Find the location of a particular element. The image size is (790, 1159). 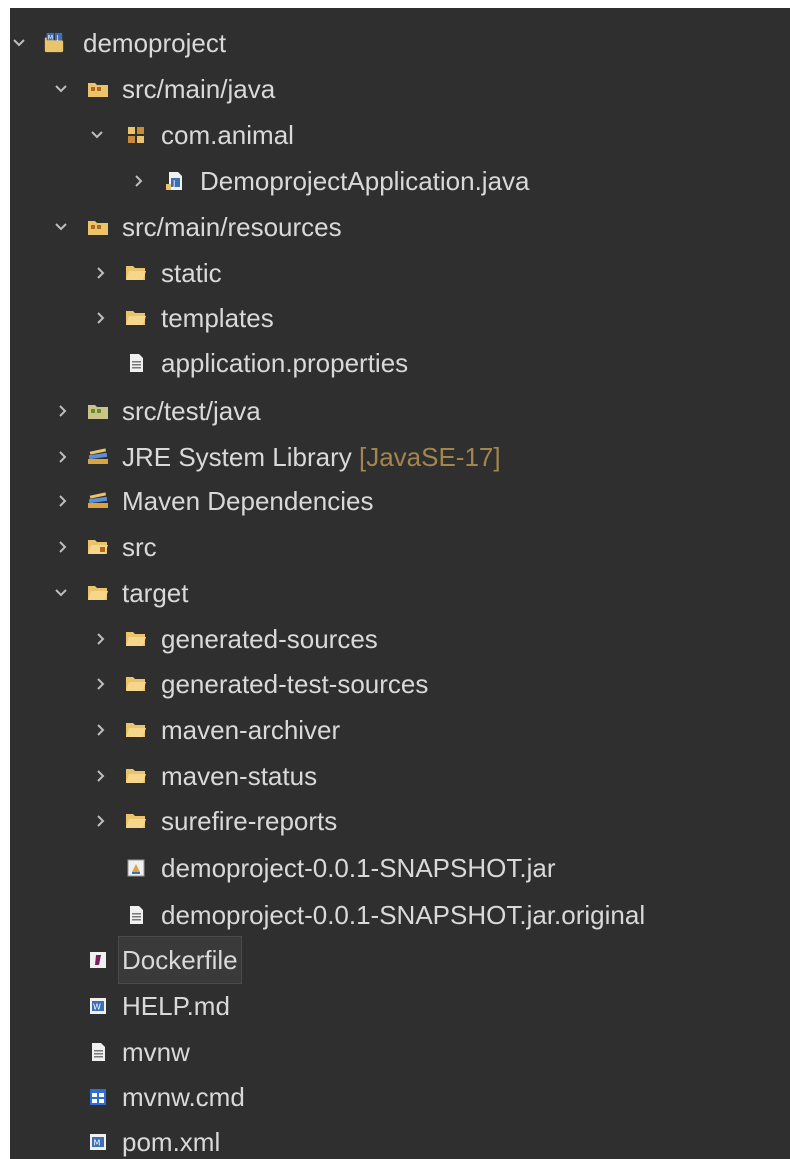

tree-item-label: com.animal is located at coordinates (227, 135).